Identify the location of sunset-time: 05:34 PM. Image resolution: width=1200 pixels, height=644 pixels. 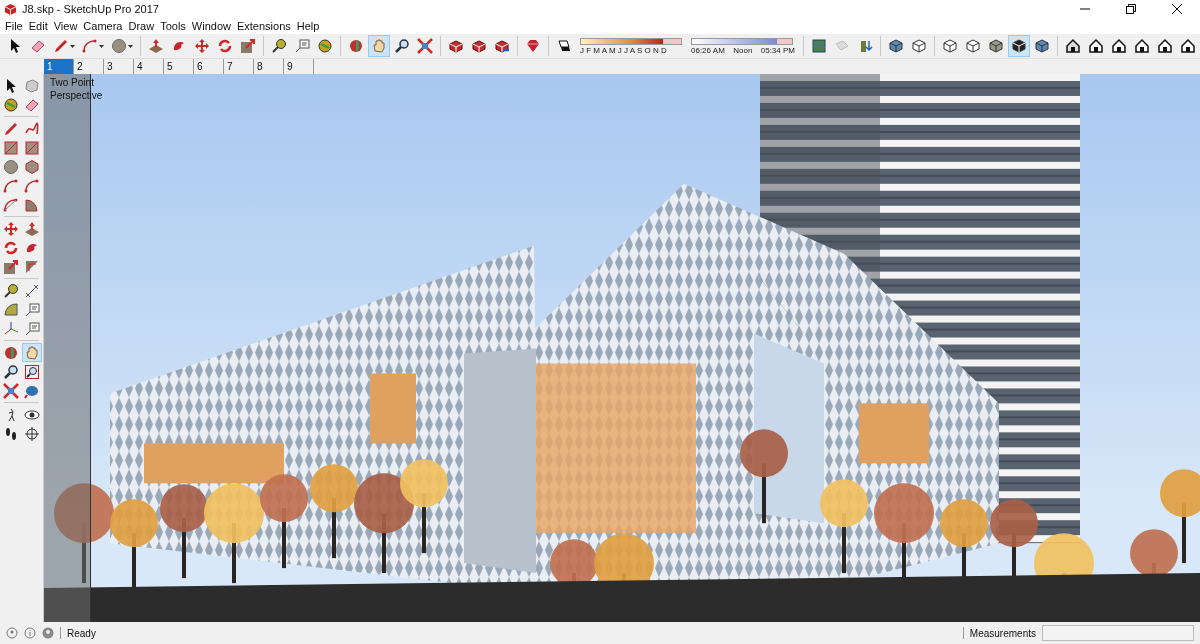
(777, 50).